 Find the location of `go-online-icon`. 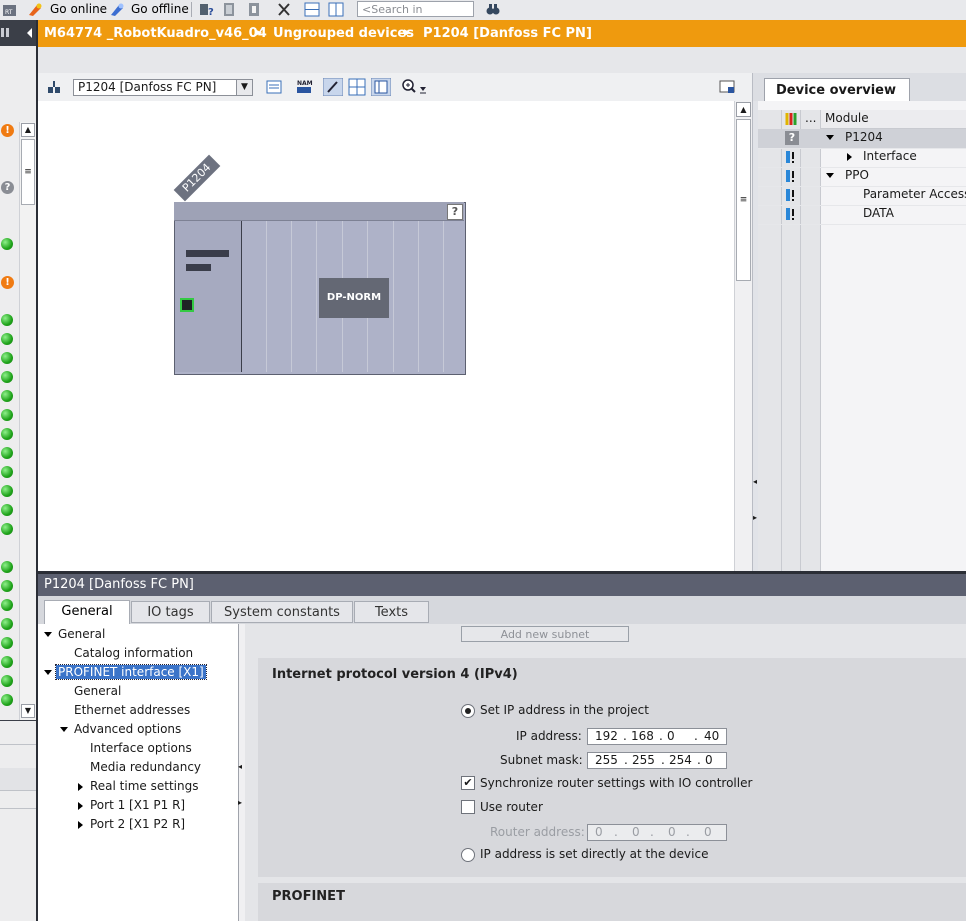

go-online-icon is located at coordinates (35, 9).